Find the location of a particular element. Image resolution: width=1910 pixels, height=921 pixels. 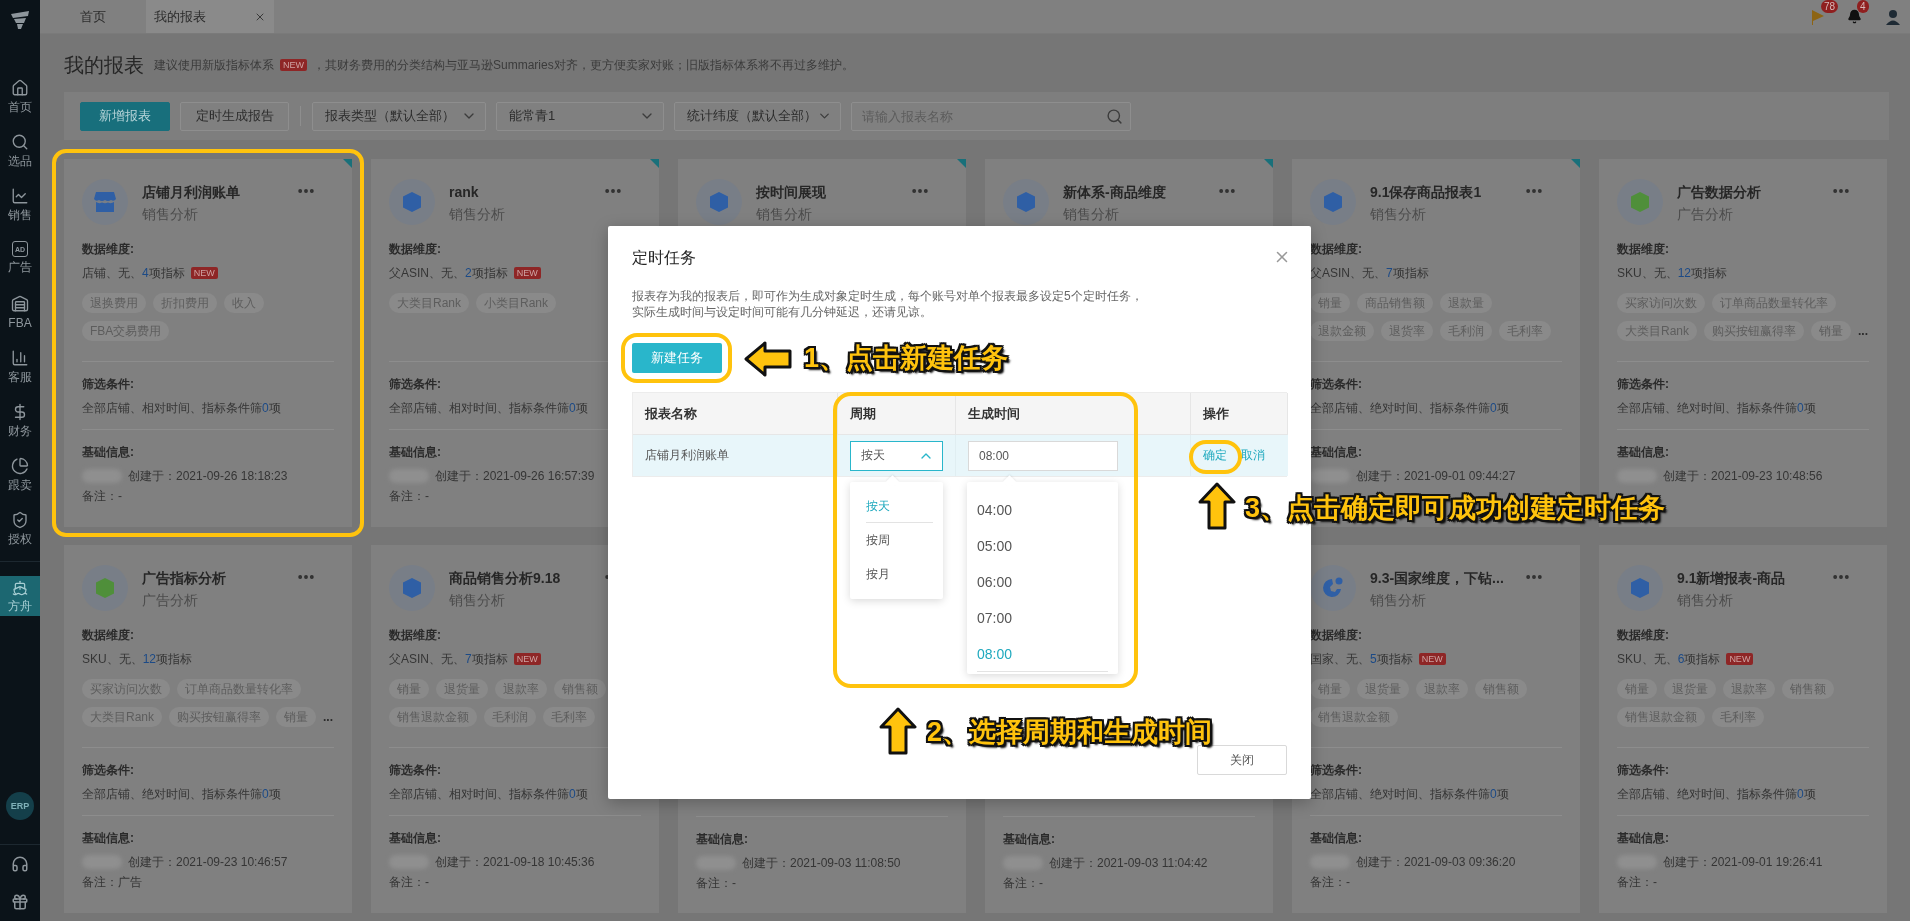

created-time: 创建于：2021-09-23 10:46:57 is located at coordinates (208, 862).